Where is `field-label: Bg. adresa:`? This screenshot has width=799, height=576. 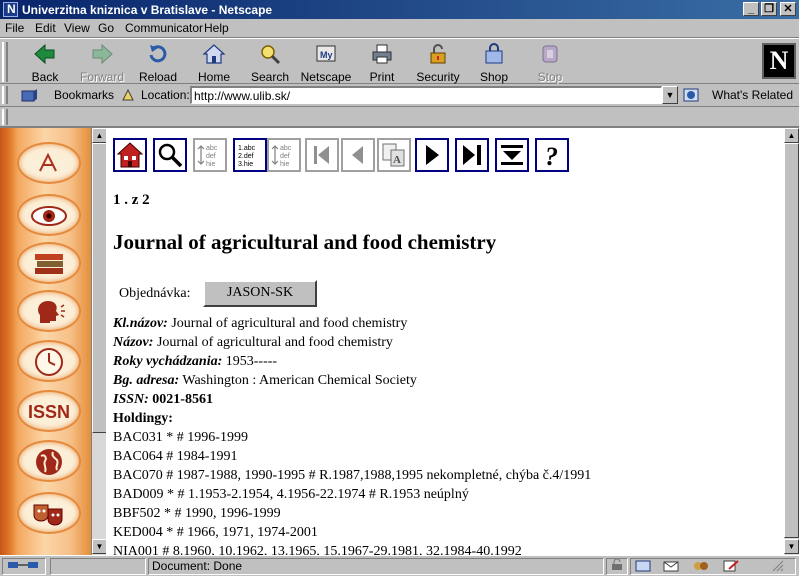
field-label: Bg. adresa: is located at coordinates (146, 380).